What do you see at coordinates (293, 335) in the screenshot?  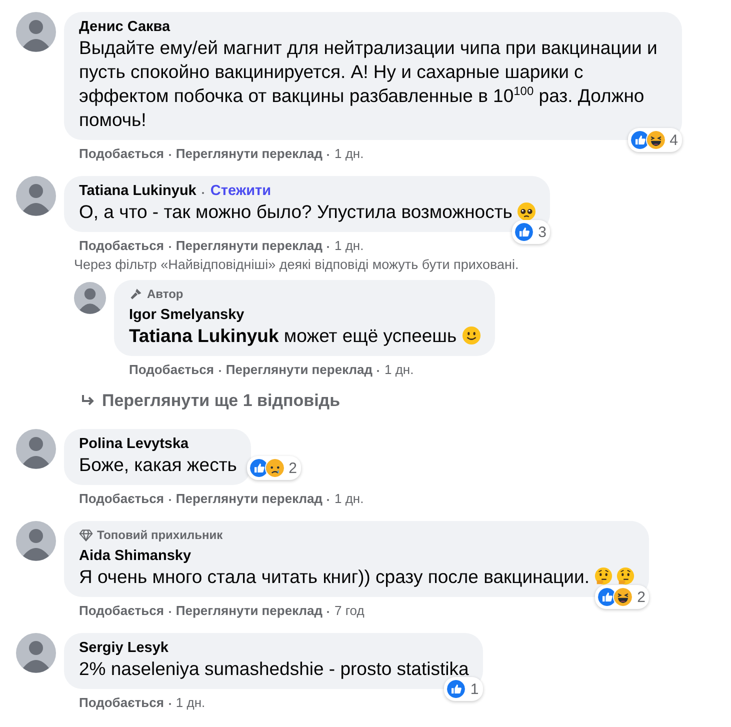 I see `comment-text: Tatiana Lukinyuk может ещё успеешь` at bounding box center [293, 335].